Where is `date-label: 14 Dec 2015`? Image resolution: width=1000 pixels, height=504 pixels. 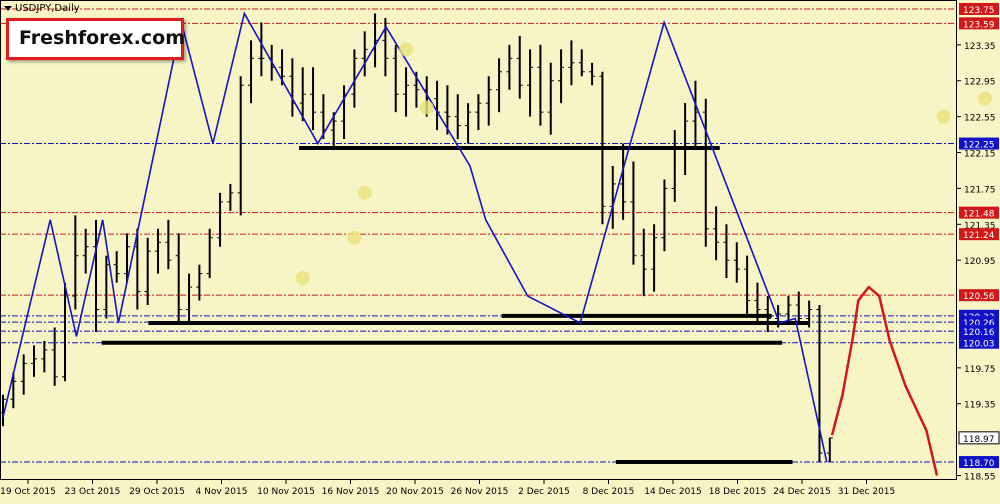 date-label: 14 Dec 2015 is located at coordinates (673, 492).